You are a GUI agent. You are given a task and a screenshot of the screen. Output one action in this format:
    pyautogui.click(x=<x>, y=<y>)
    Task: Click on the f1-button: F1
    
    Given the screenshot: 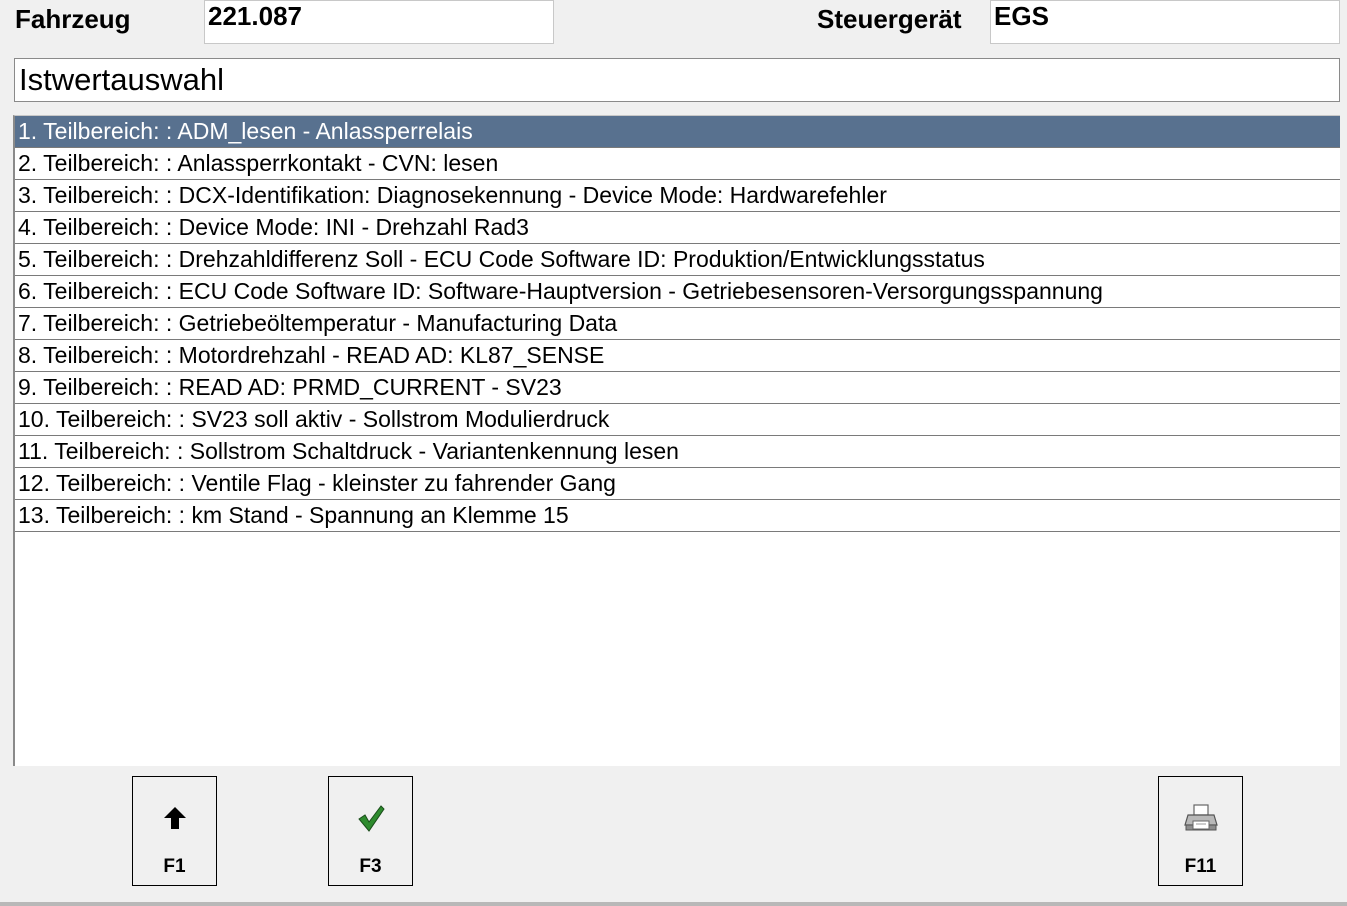 What is the action you would take?
    pyautogui.click(x=174, y=831)
    